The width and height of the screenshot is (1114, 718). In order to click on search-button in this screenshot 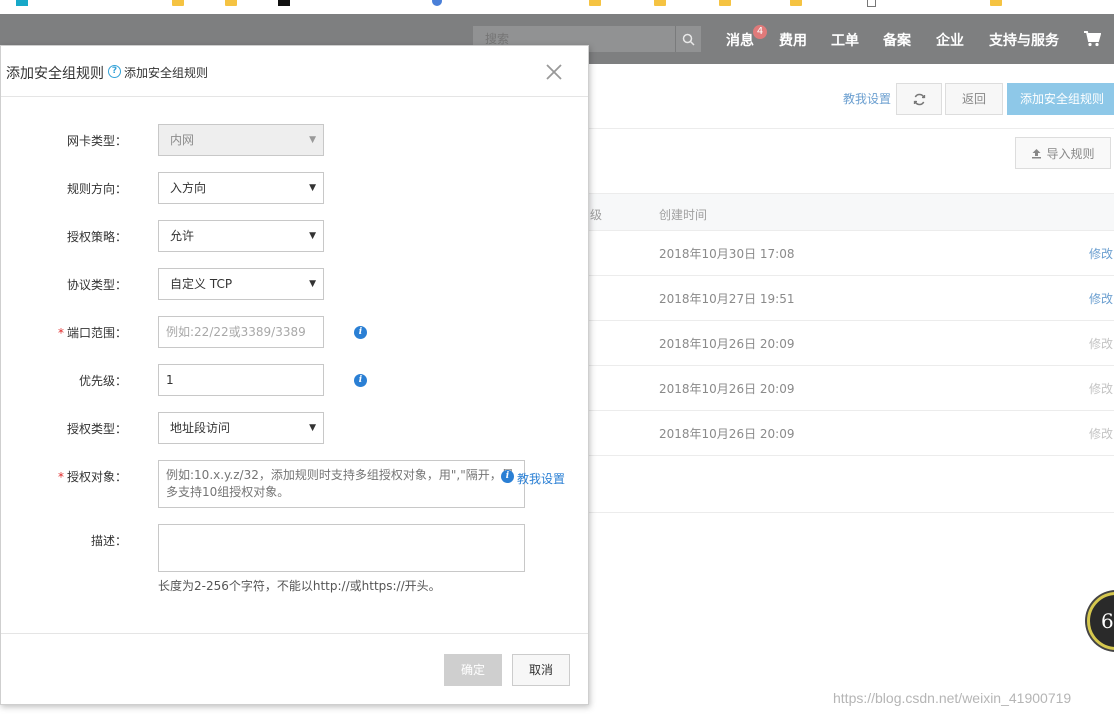, I will do `click(688, 39)`.